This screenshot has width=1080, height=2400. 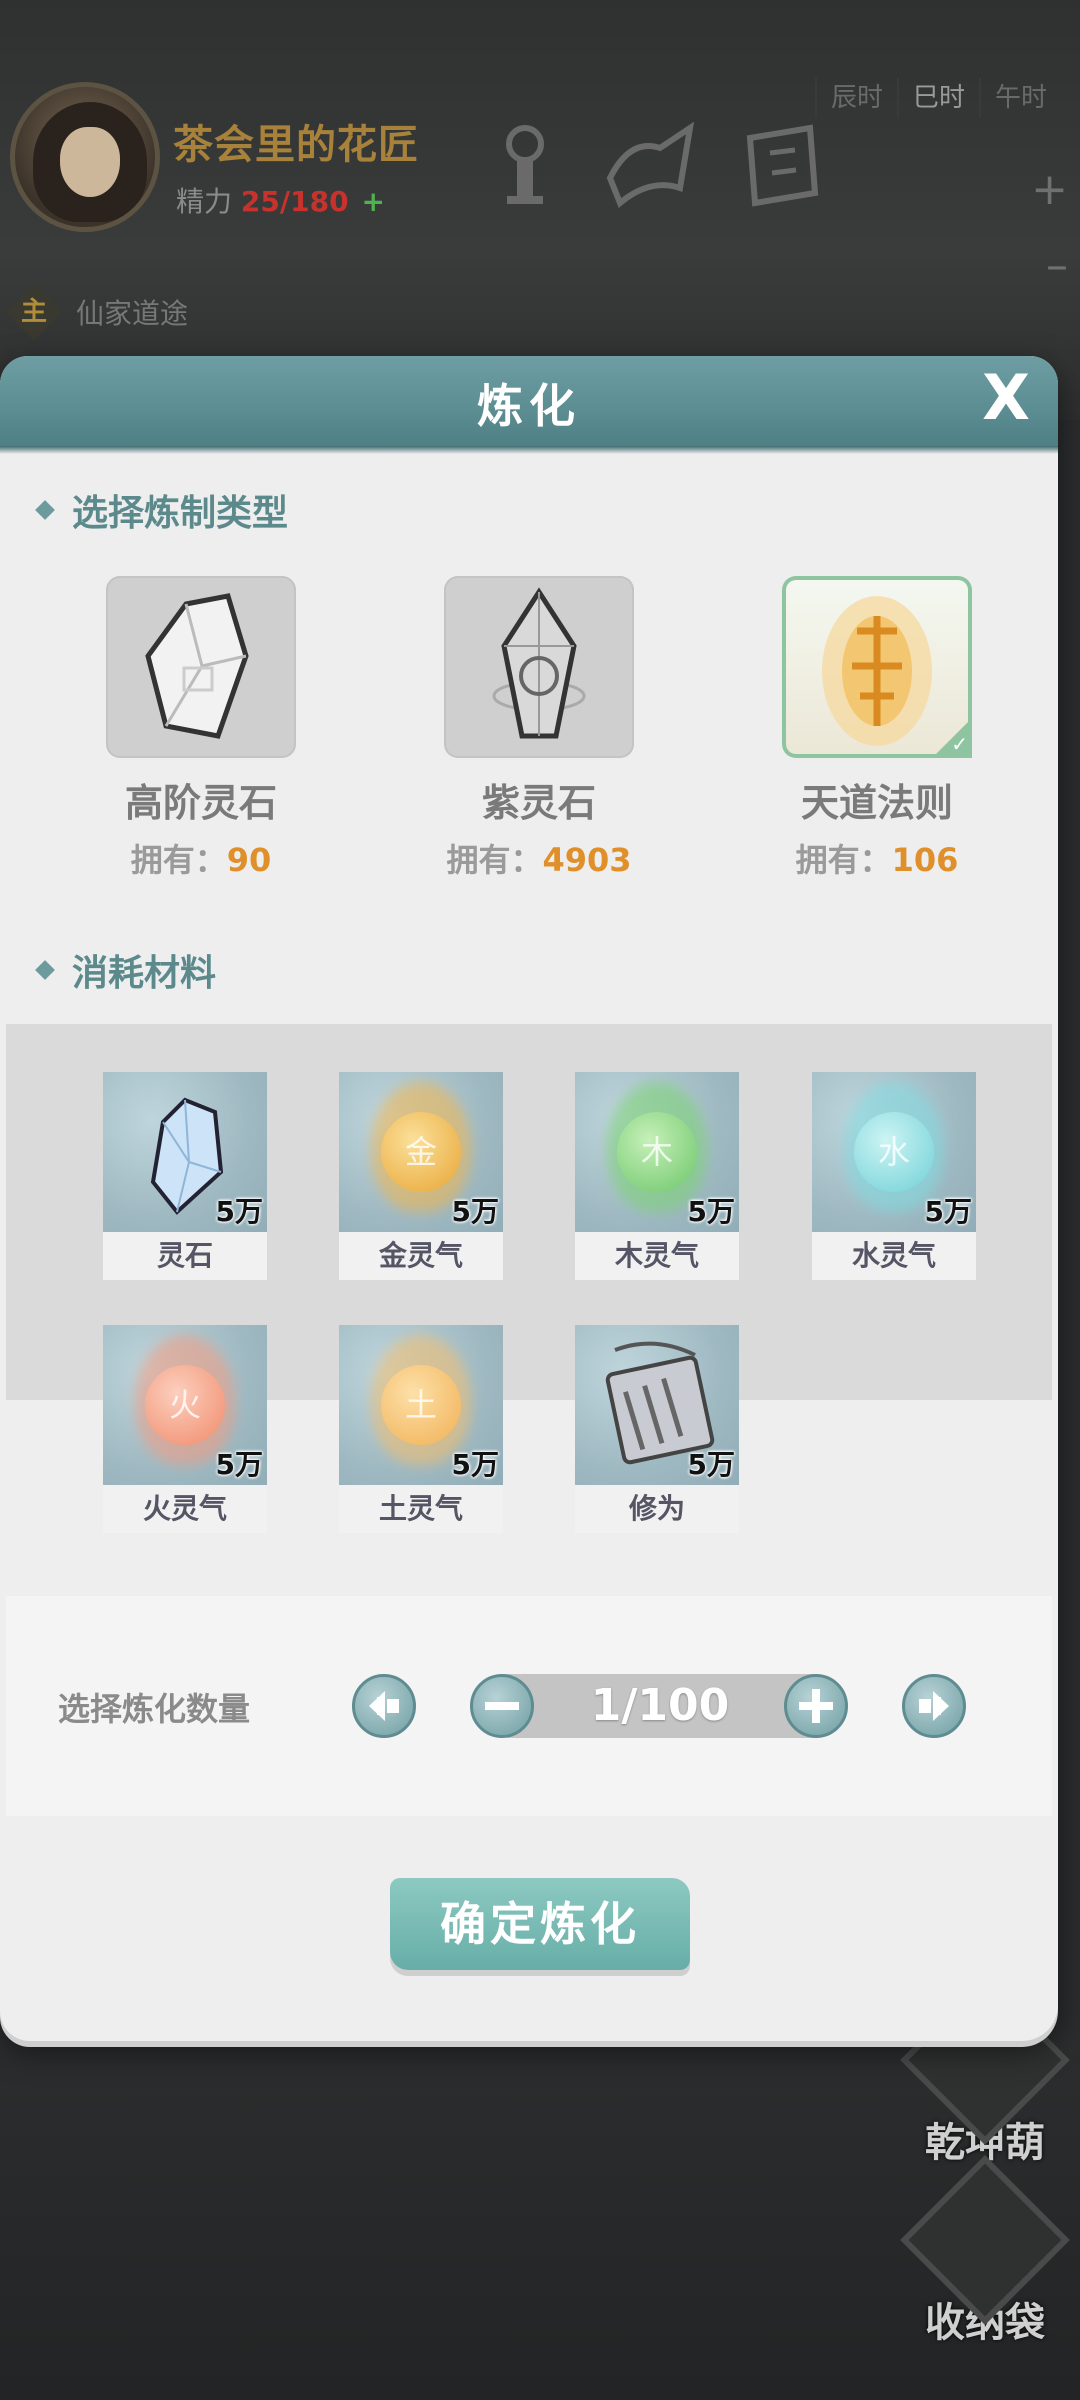 I want to click on material-name: 木灵气, so click(x=657, y=1256).